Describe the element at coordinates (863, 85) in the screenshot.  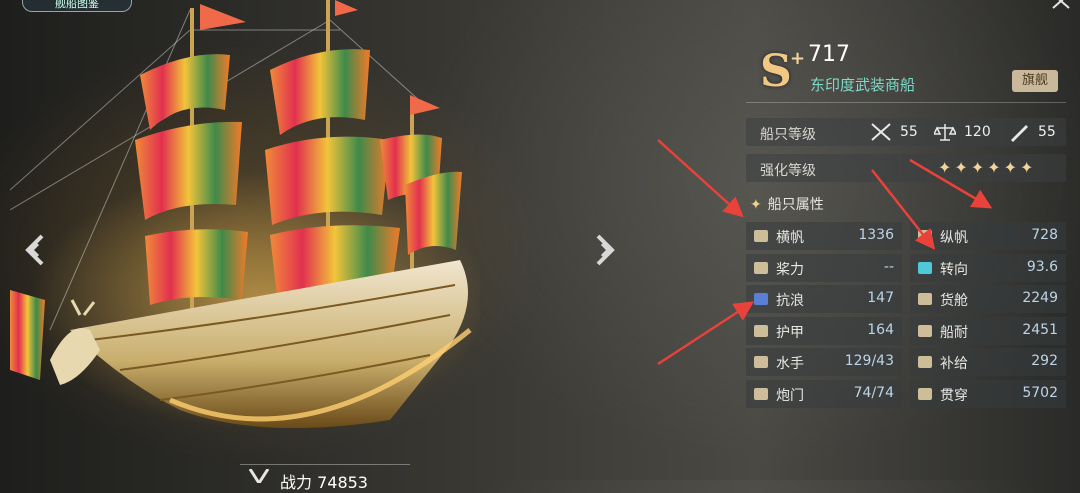
I see `ship-name: 东印度武装商船` at that location.